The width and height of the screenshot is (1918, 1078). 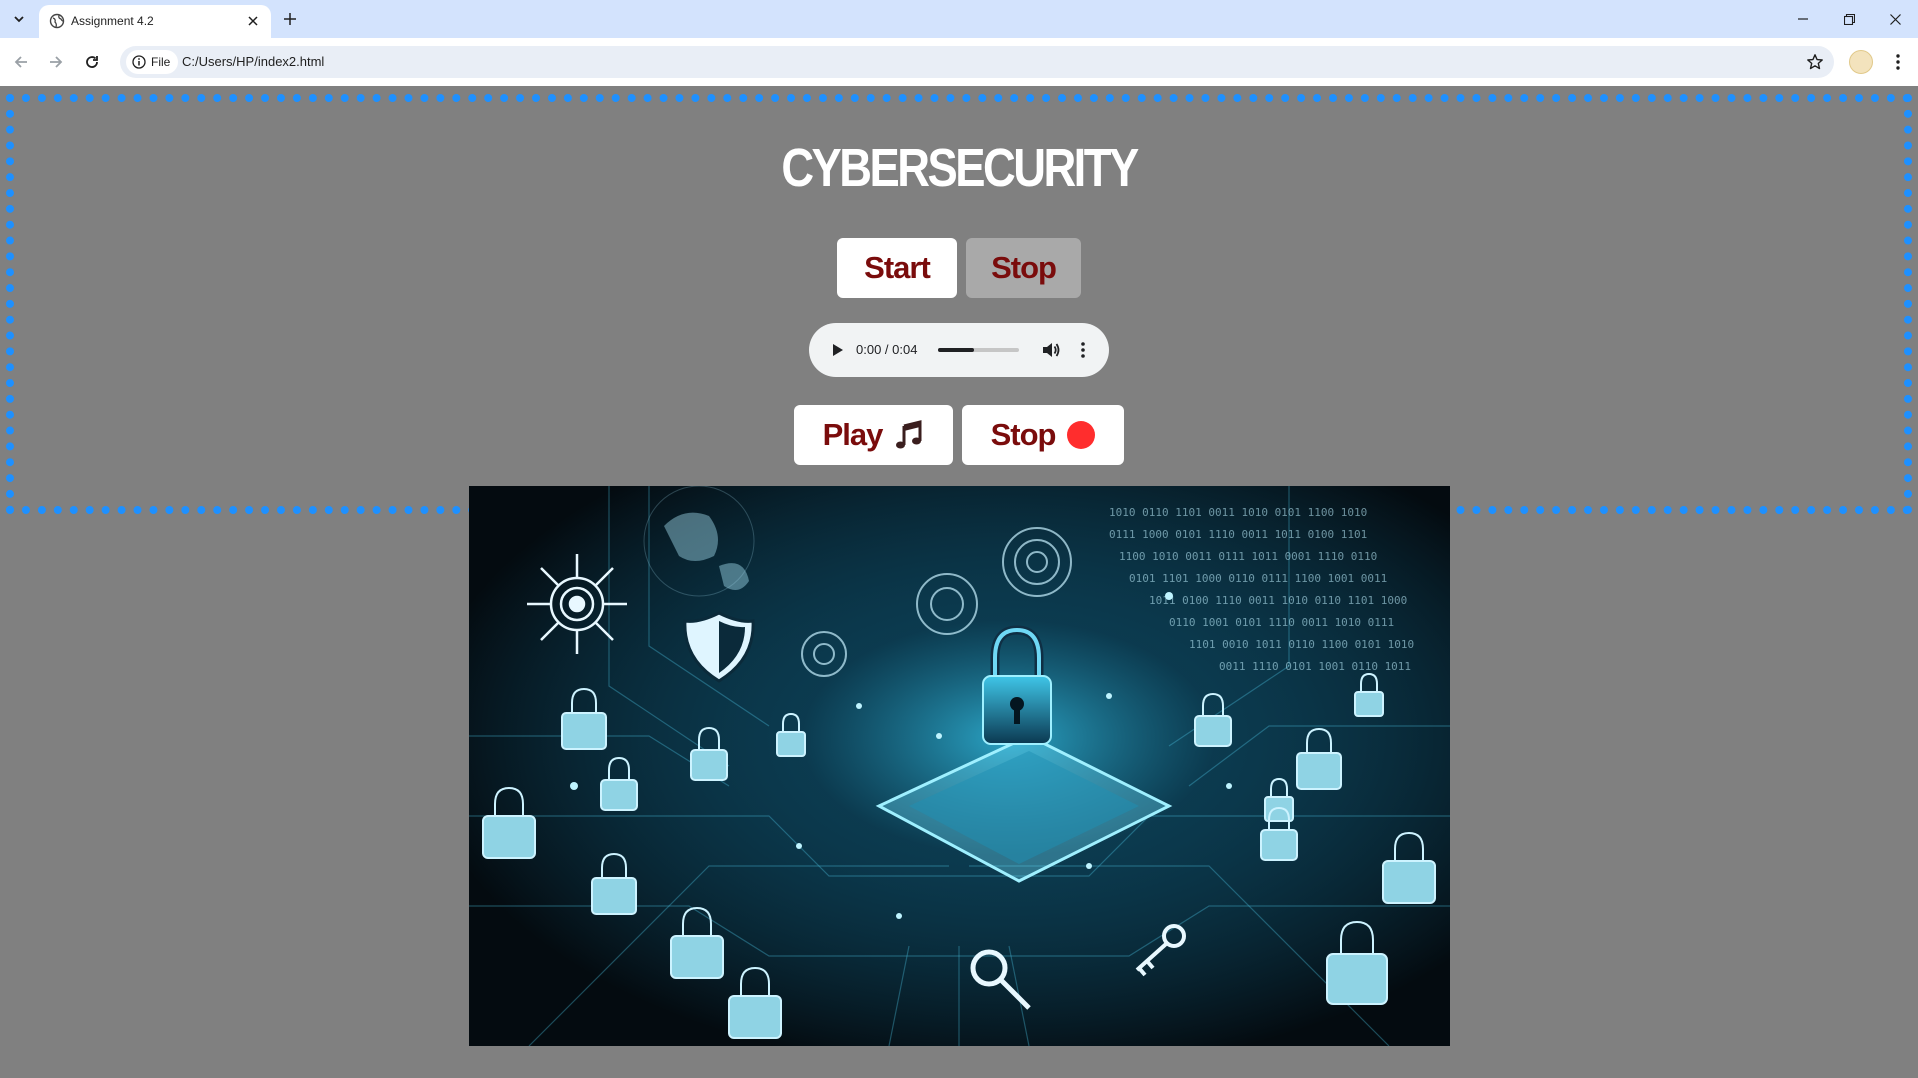 I want to click on restore-button, so click(x=1849, y=19).